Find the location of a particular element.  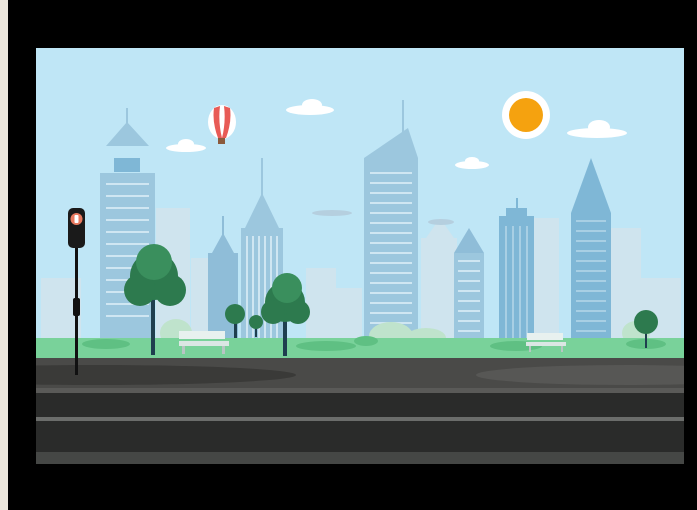

road-bottom-edge is located at coordinates (360, 458).